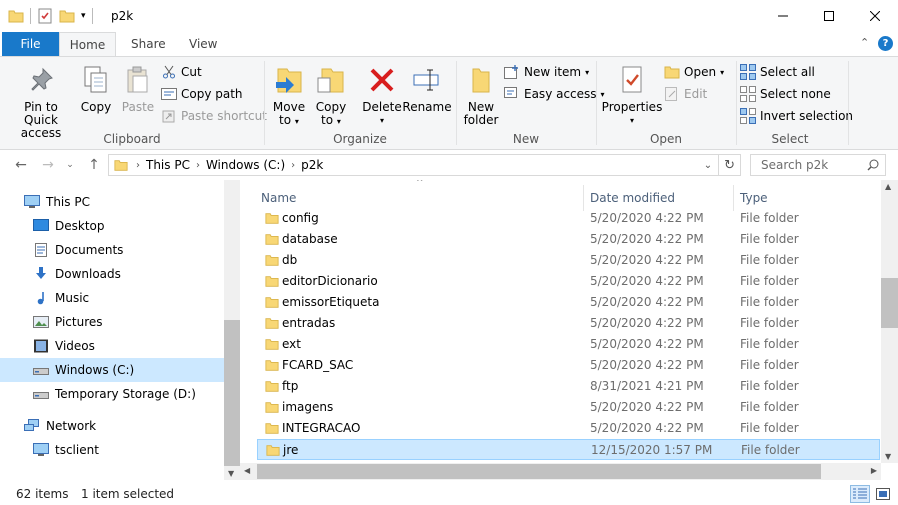 This screenshot has height=505, width=898. Describe the element at coordinates (203, 44) in the screenshot. I see `tab-view: View` at that location.